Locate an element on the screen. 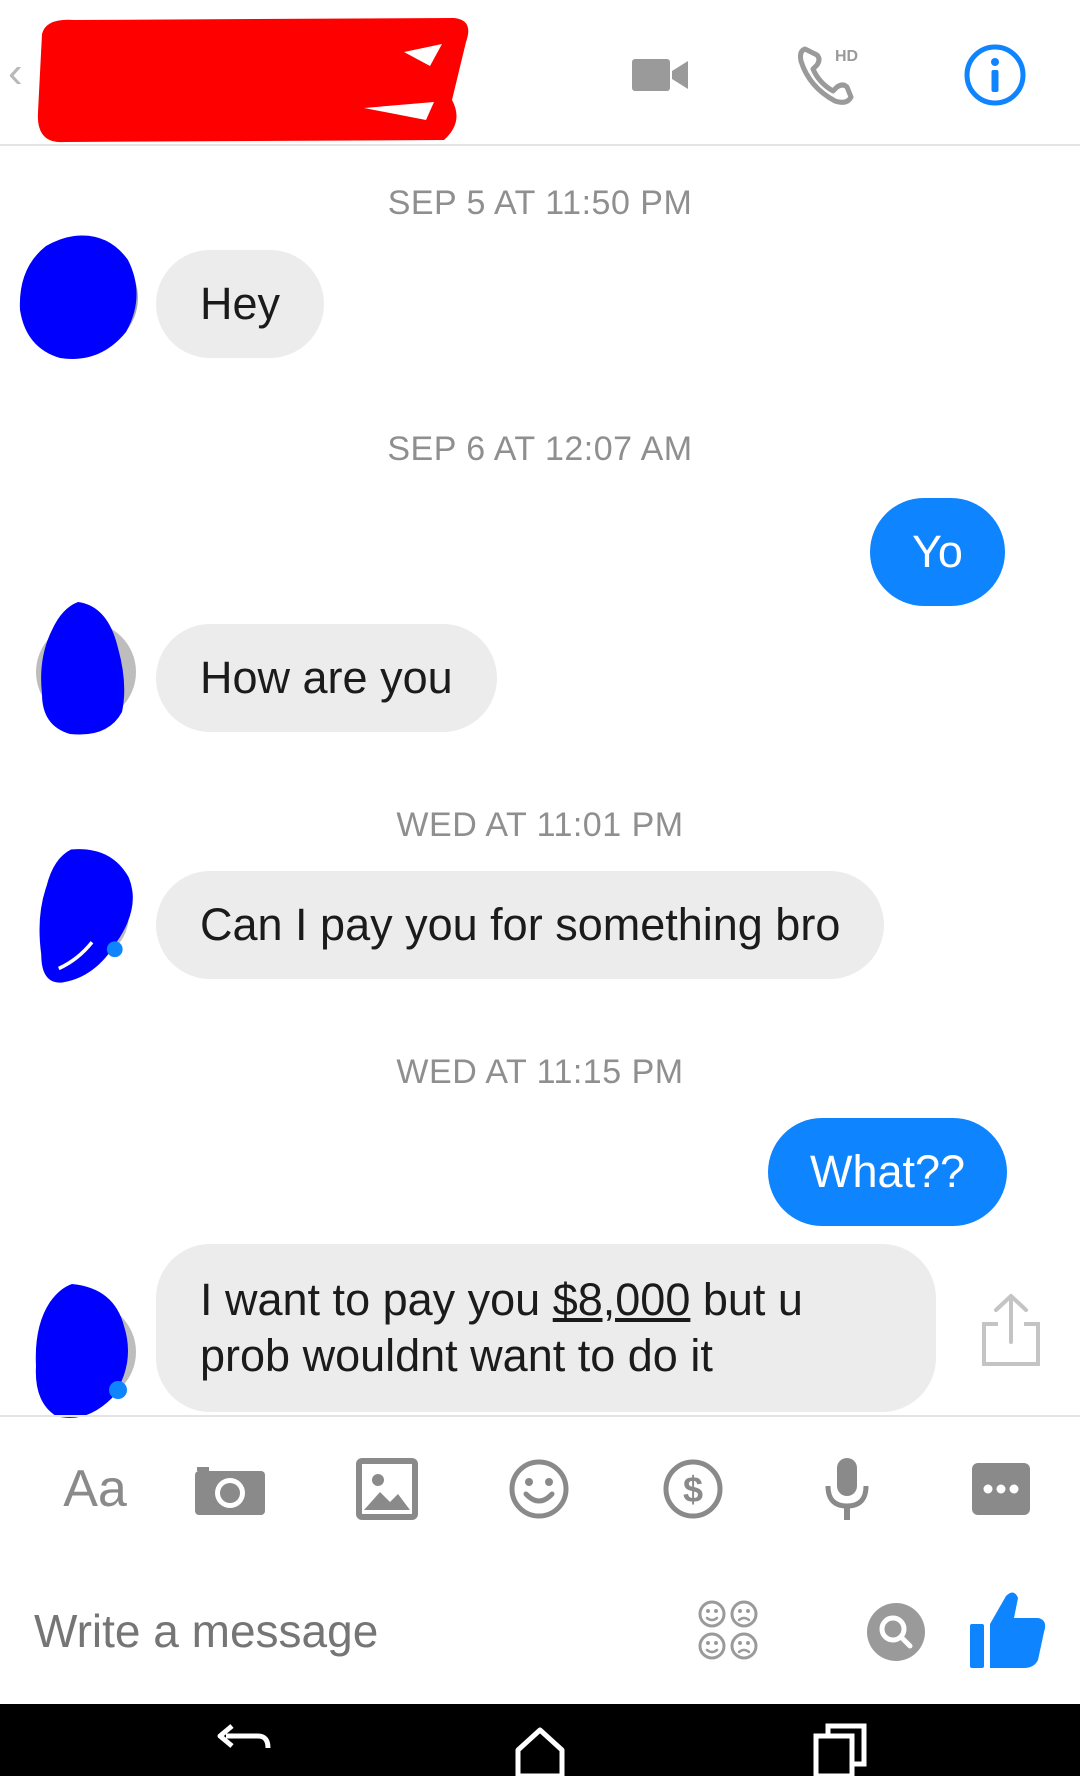  outgoing-message: What?? is located at coordinates (888, 1172).